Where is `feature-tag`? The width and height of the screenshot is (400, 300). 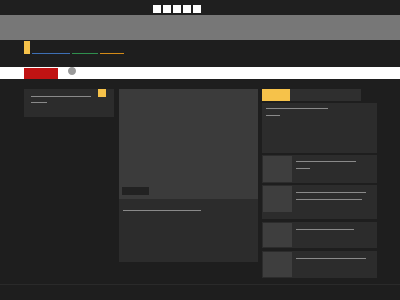 feature-tag is located at coordinates (135, 191).